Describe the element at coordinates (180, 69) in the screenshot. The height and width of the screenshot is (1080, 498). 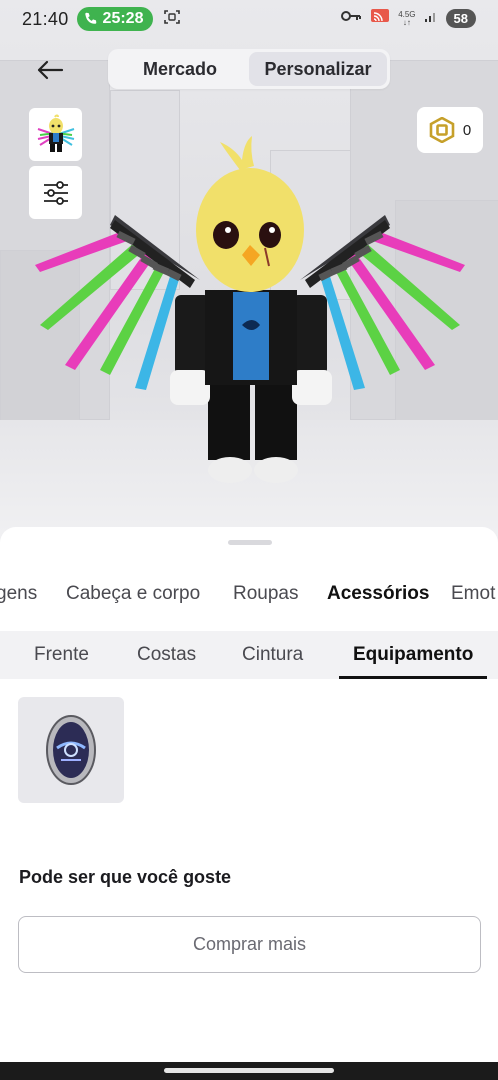
I see `tab-mercado: Mercado` at that location.